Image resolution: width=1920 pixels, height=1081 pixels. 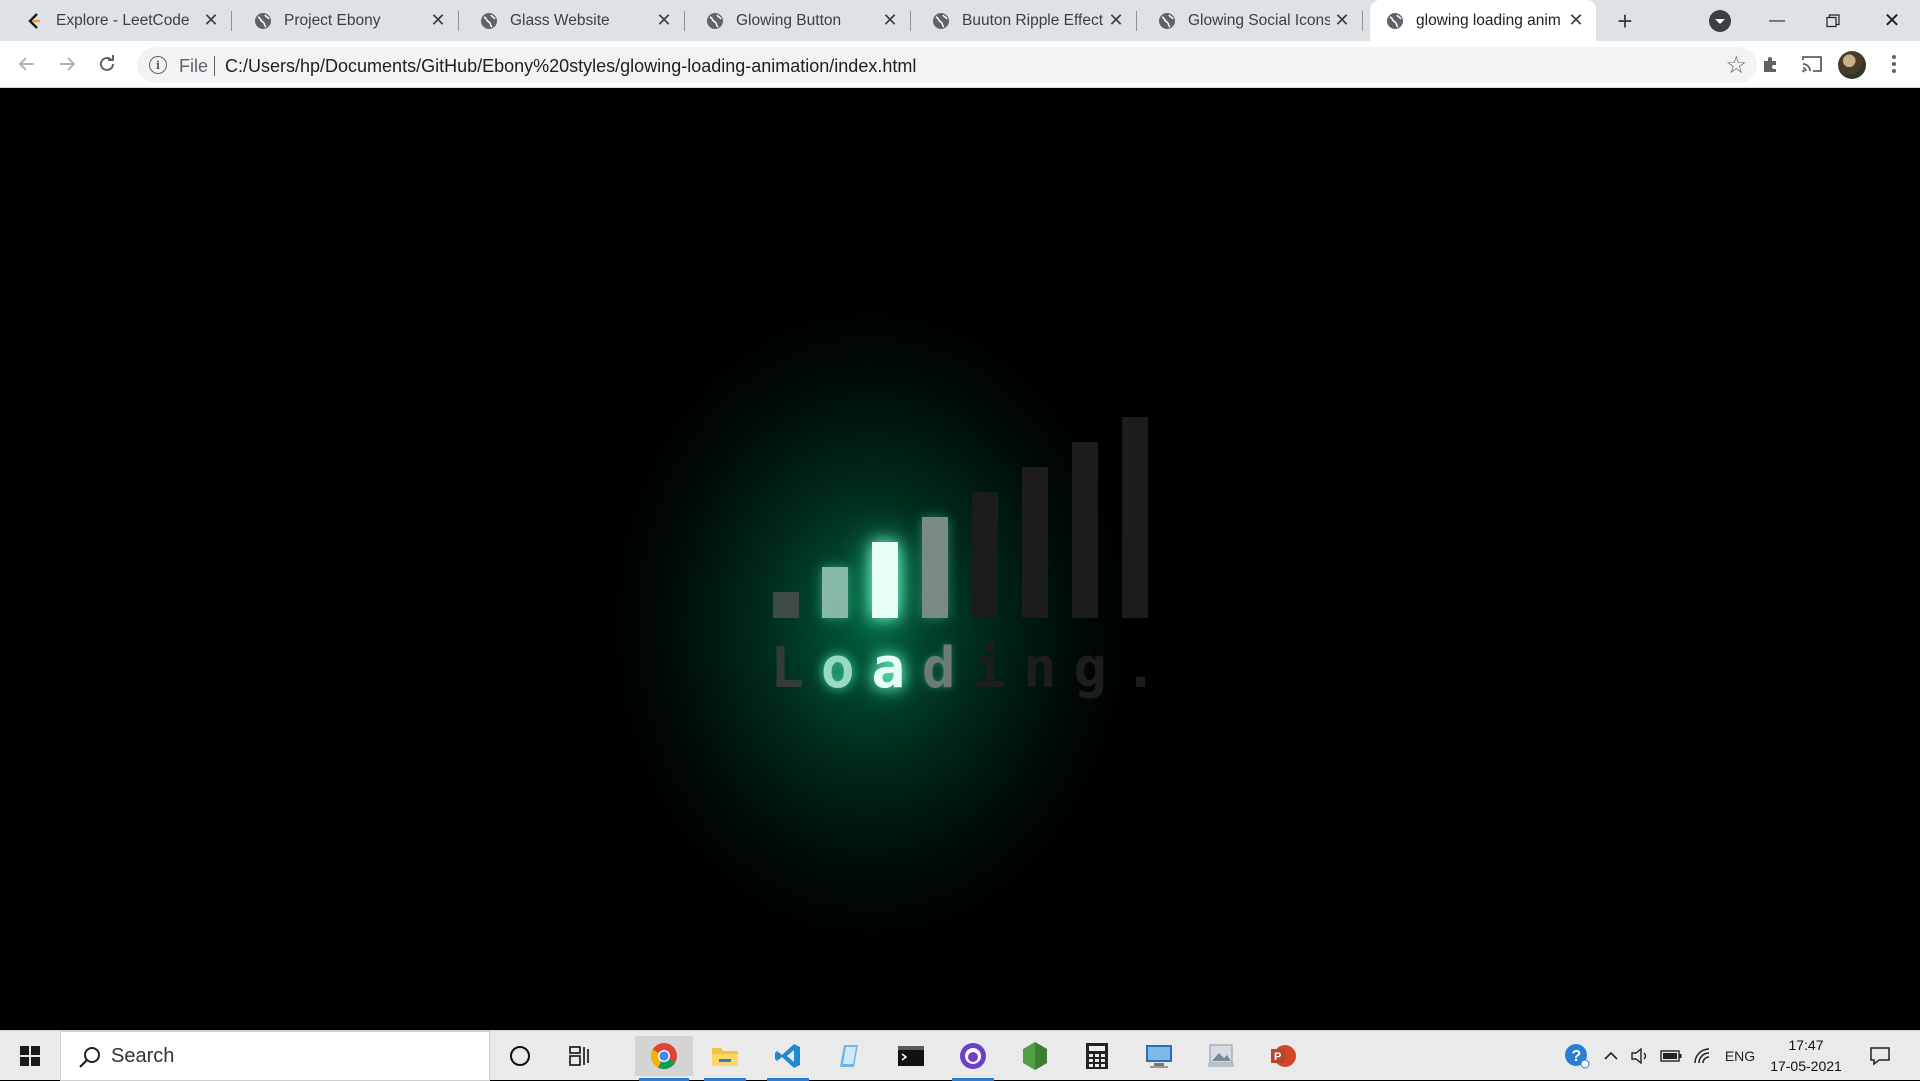 I want to click on powerpoint-icon: P, so click(x=1283, y=1056).